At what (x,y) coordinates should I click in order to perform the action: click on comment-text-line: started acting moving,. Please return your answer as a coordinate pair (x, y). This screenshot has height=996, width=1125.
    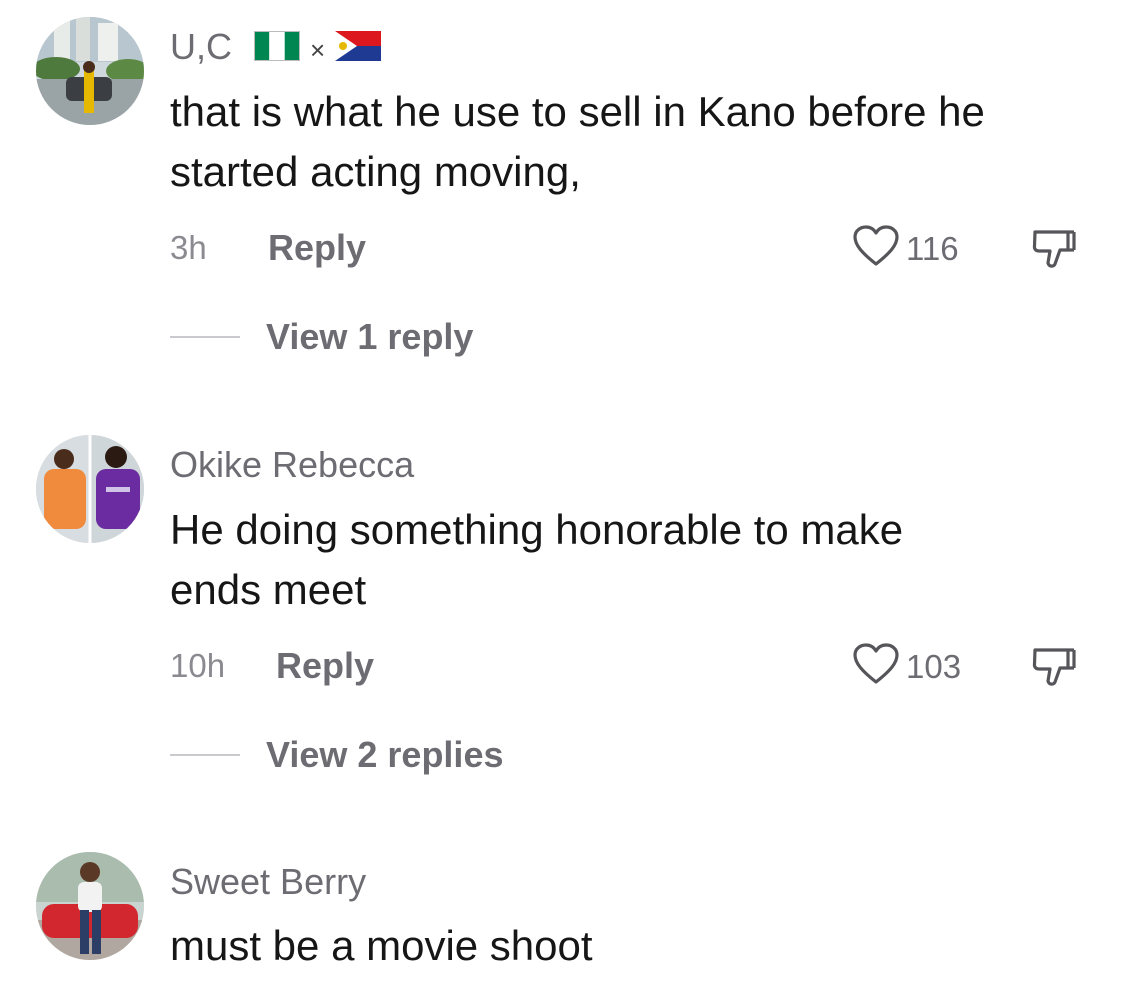
    Looking at the image, I should click on (375, 171).